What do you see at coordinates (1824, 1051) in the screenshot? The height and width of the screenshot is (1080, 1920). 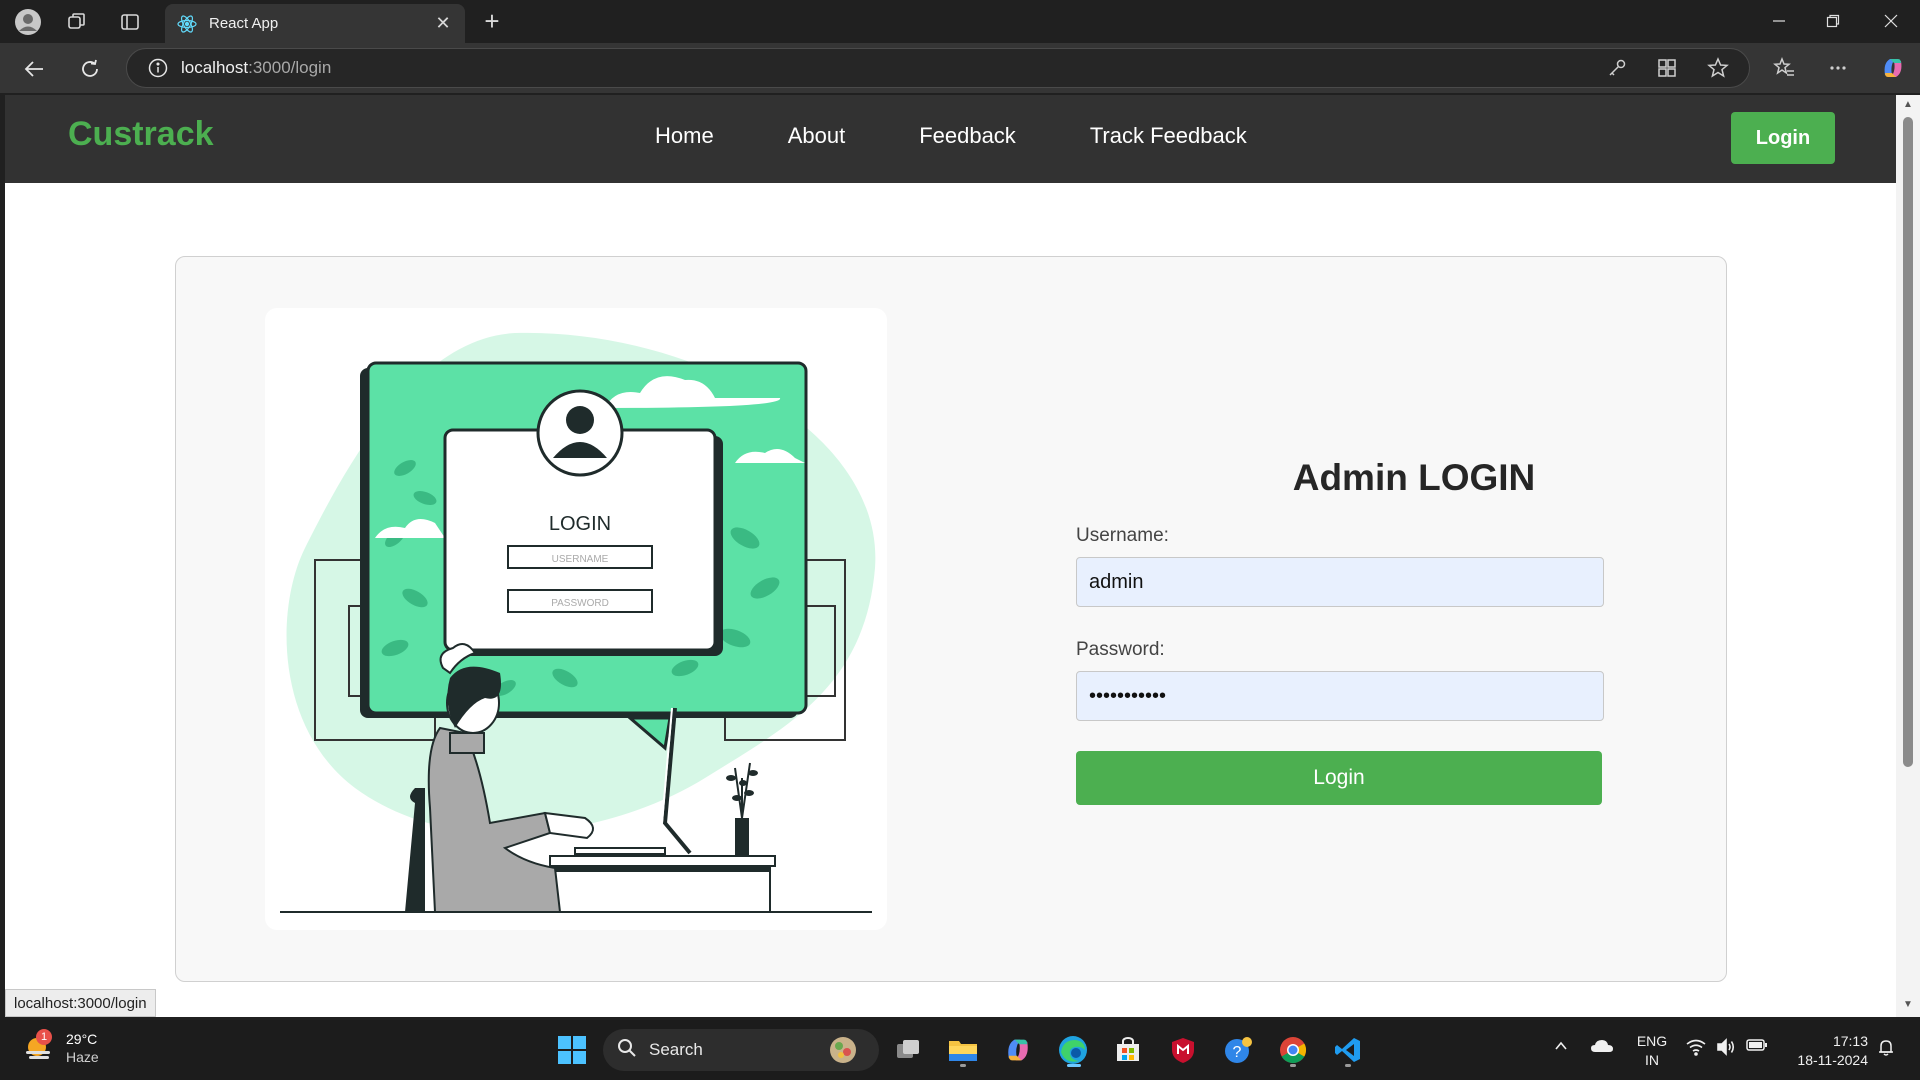 I see `system-clock: 17:13 18-11-2024` at bounding box center [1824, 1051].